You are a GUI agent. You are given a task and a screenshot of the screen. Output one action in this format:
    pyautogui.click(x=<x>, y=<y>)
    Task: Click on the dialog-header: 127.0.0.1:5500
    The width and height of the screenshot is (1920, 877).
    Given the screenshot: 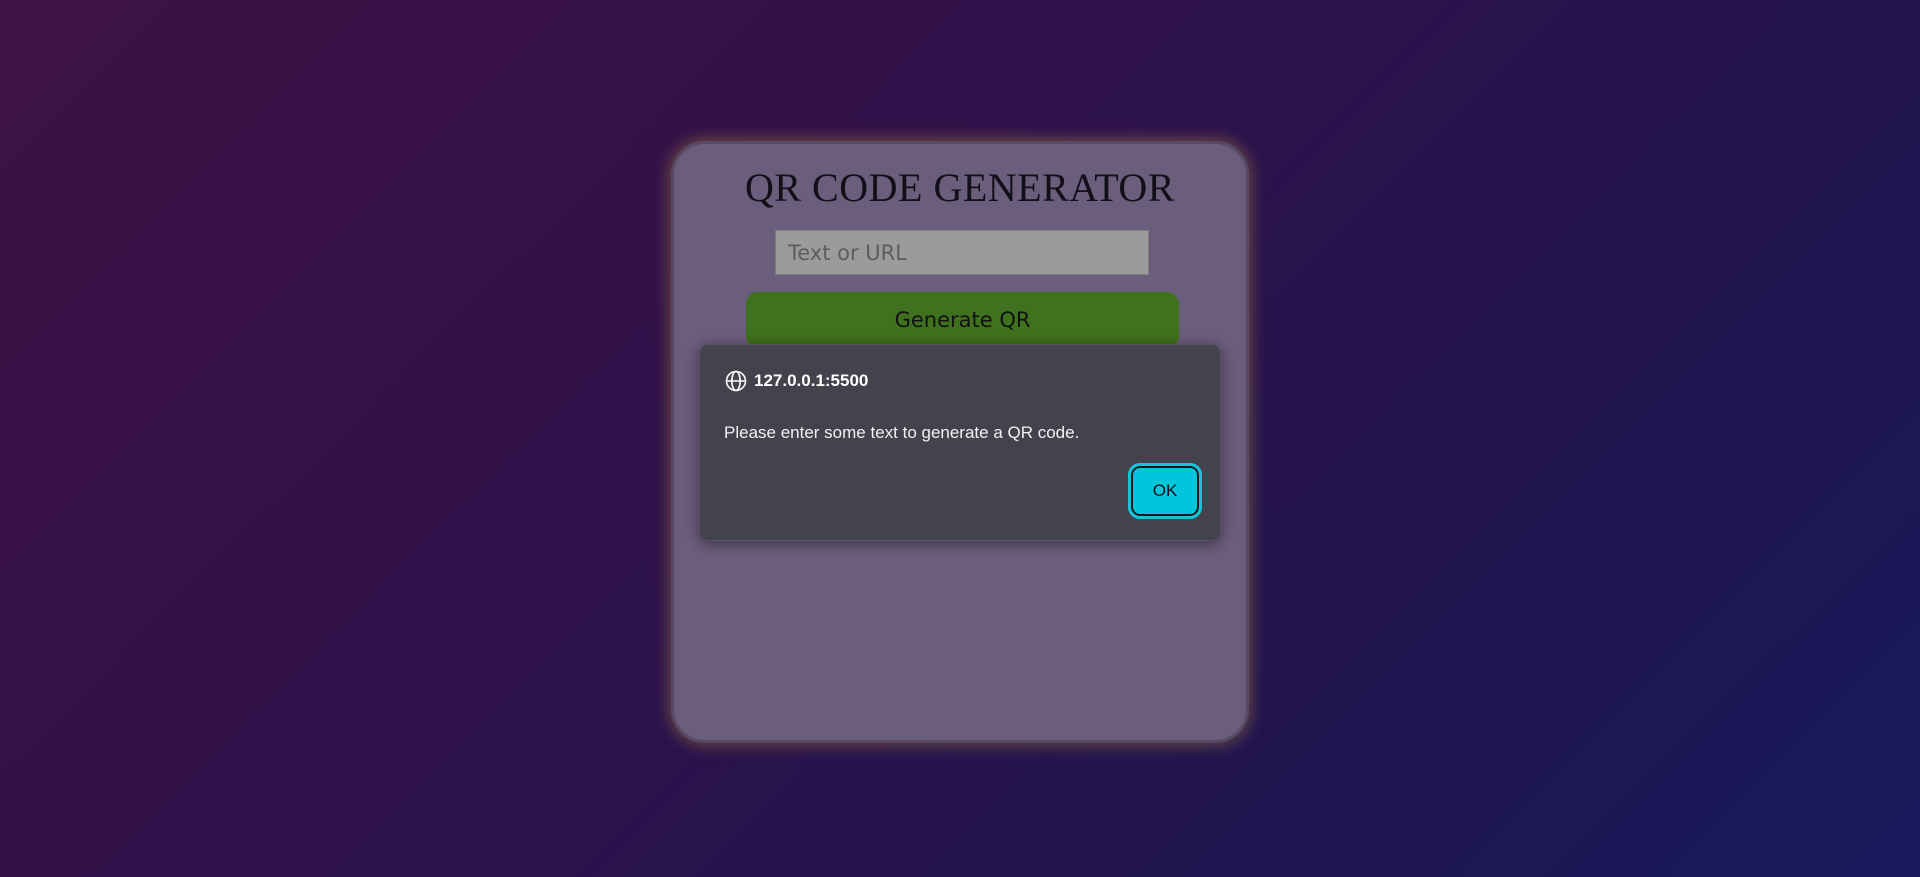 What is the action you would take?
    pyautogui.click(x=796, y=381)
    